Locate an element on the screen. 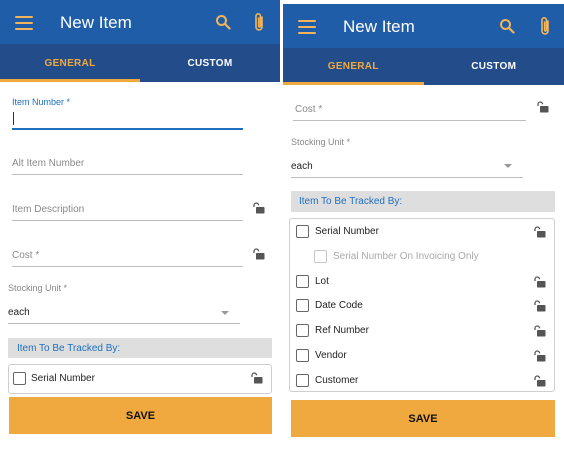  item-number-label: Item Number * is located at coordinates (41, 102).